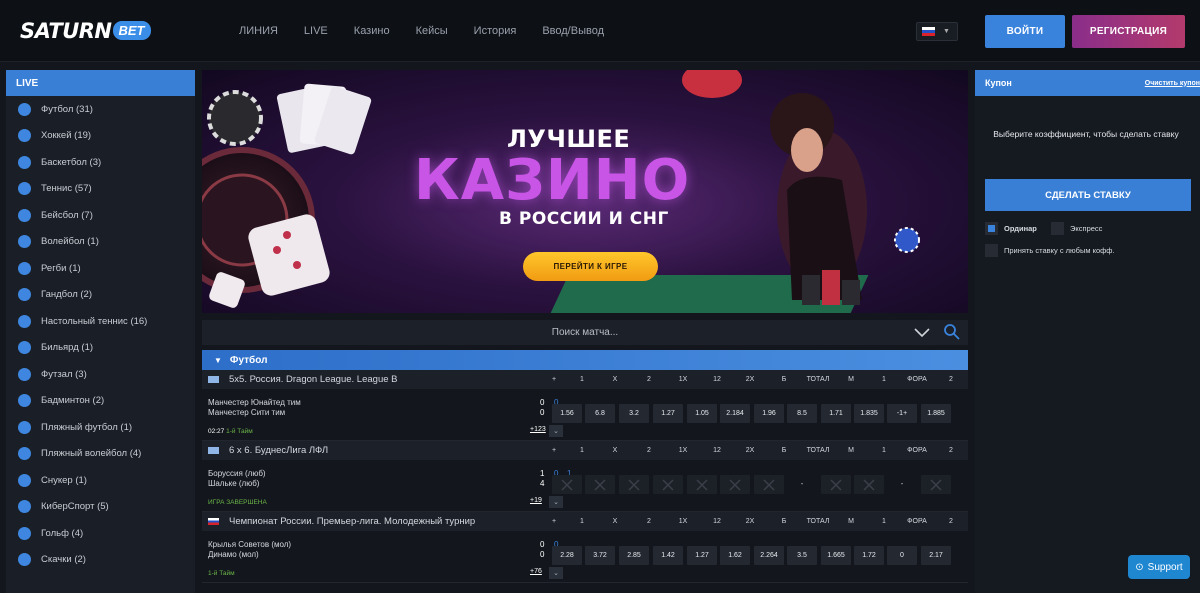 This screenshot has height=593, width=1200. I want to click on odds-cell: 1.42, so click(668, 555).